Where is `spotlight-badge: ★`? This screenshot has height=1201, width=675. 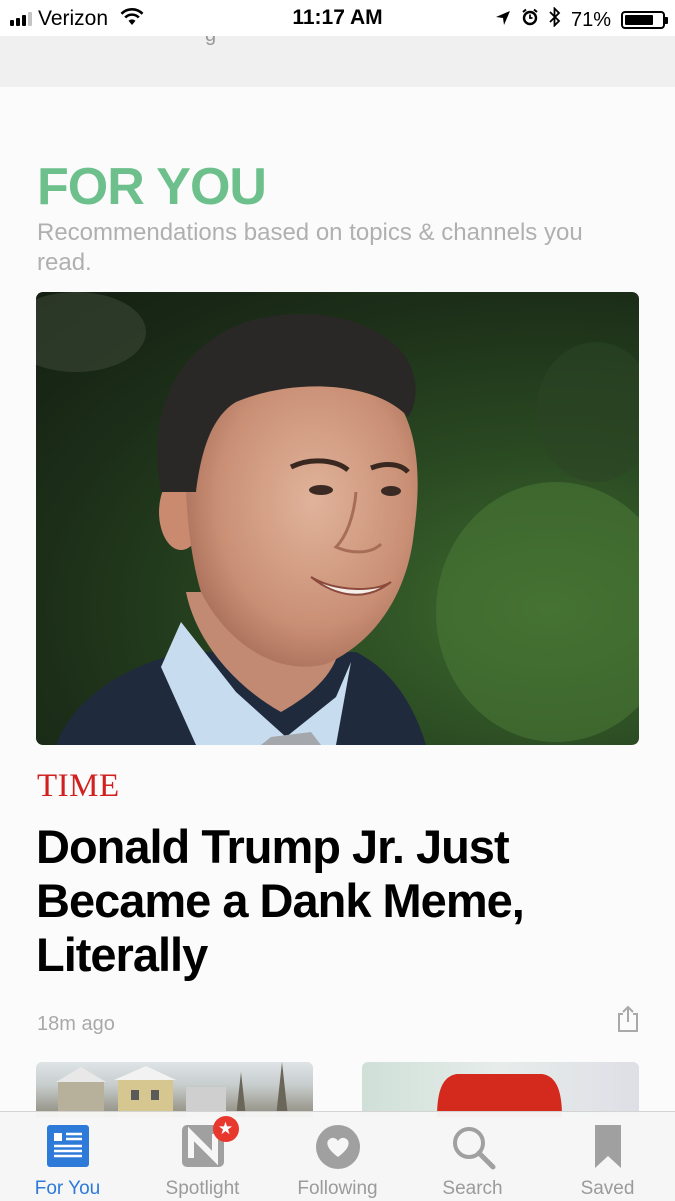 spotlight-badge: ★ is located at coordinates (225, 1129).